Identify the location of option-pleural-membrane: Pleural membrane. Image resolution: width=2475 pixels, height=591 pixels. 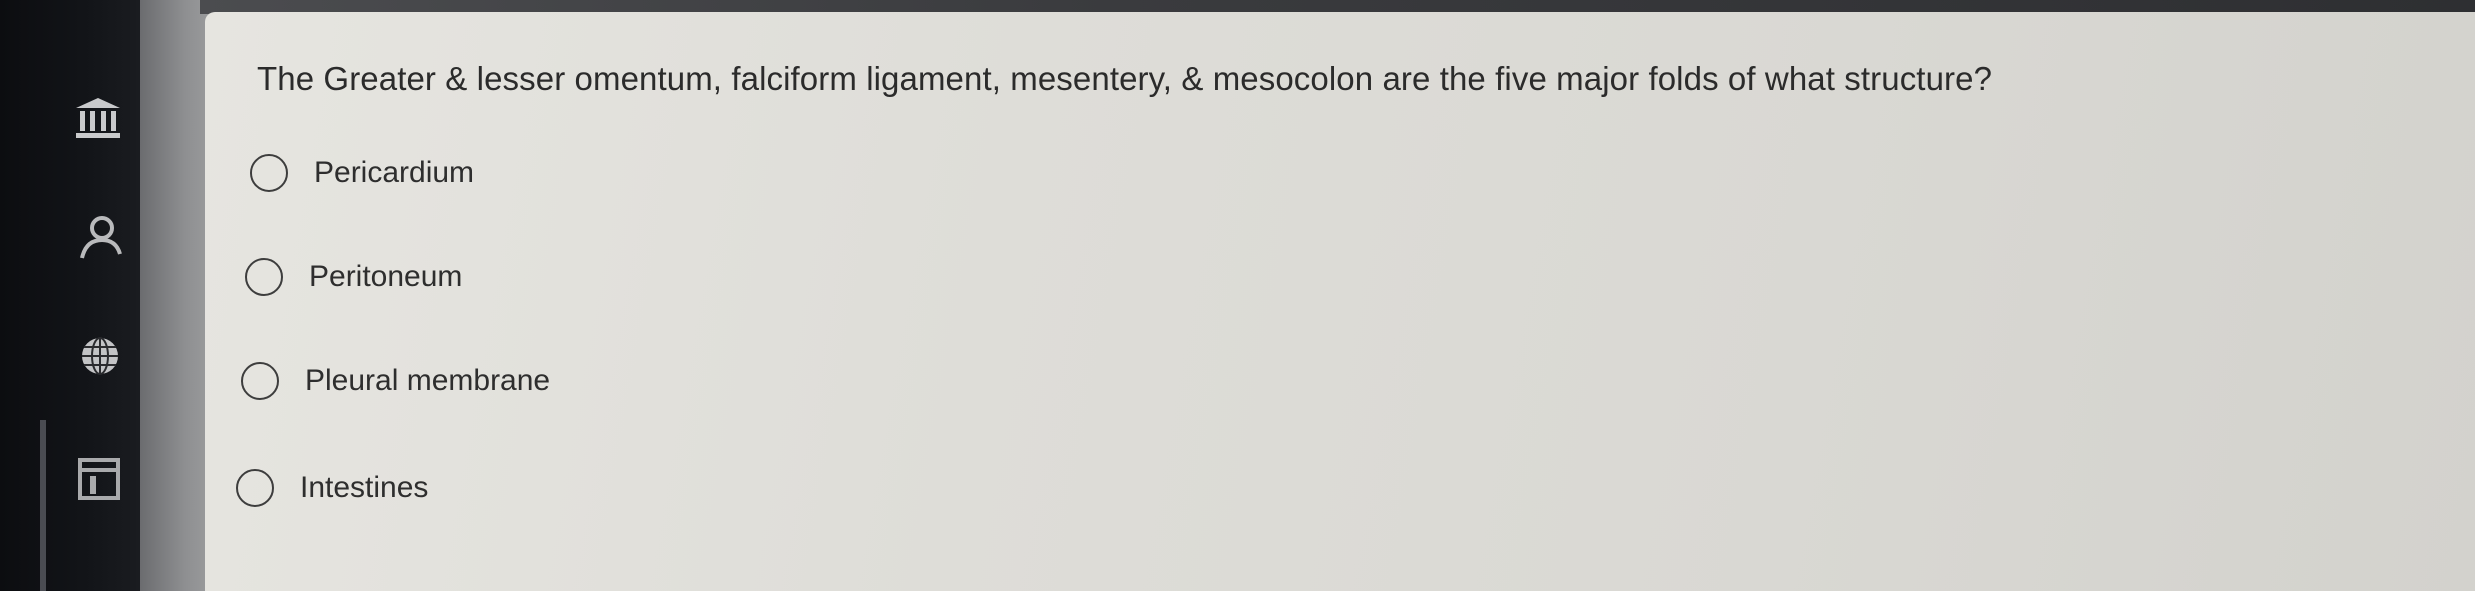
(395, 381).